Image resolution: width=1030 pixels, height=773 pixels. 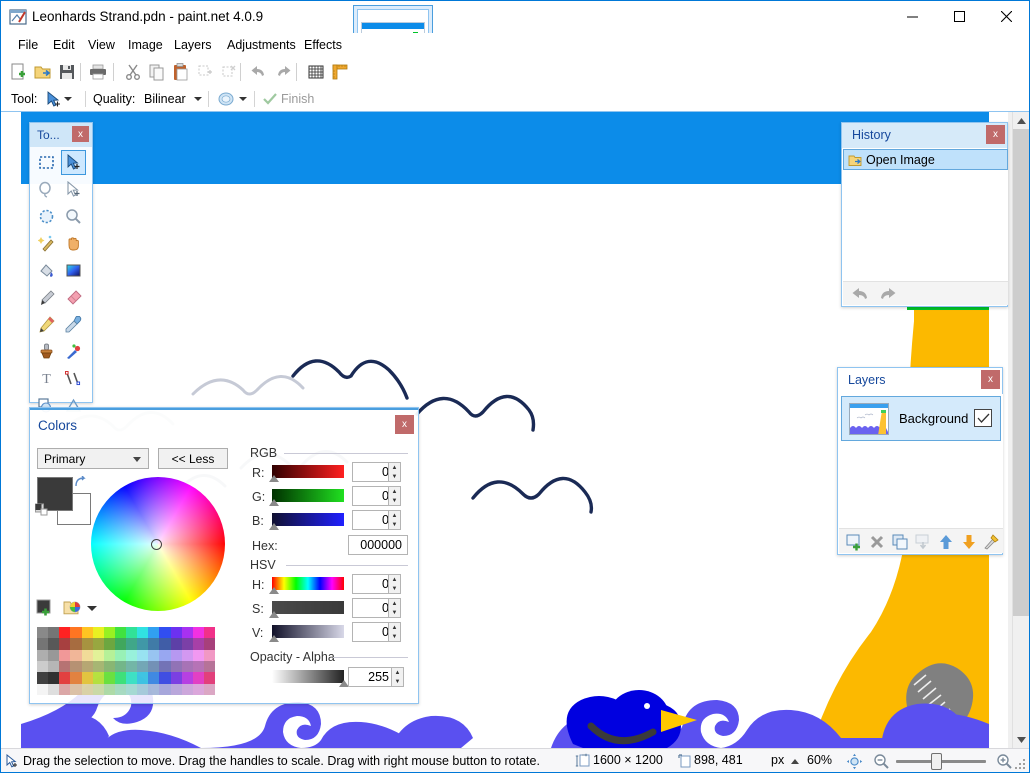 I want to click on merge-layer-down-button, so click(x=923, y=542).